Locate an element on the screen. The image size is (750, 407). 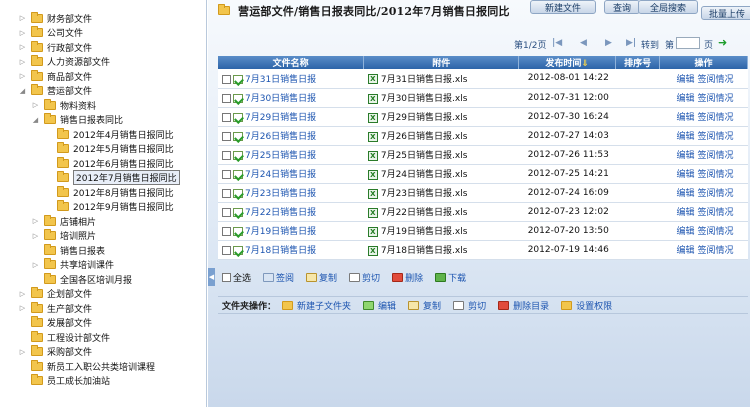
attachment-link: 7月19日销售日报.xls is located at coordinates (424, 232).